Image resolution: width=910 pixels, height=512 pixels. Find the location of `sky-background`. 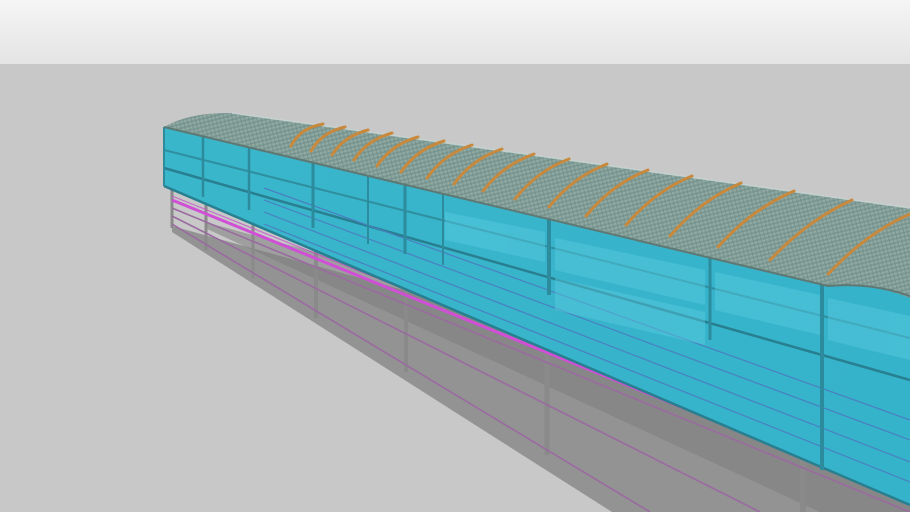

sky-background is located at coordinates (455, 32).